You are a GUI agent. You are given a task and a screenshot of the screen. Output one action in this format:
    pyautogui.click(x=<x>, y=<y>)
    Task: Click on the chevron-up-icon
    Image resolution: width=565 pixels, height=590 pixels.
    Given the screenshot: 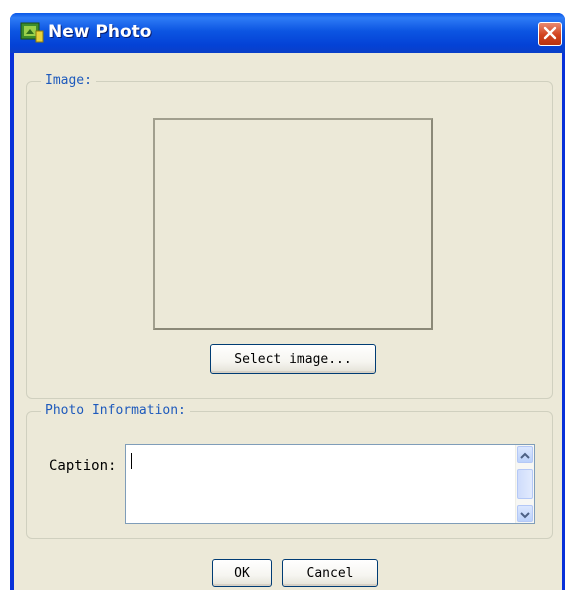 What is the action you would take?
    pyautogui.click(x=525, y=454)
    